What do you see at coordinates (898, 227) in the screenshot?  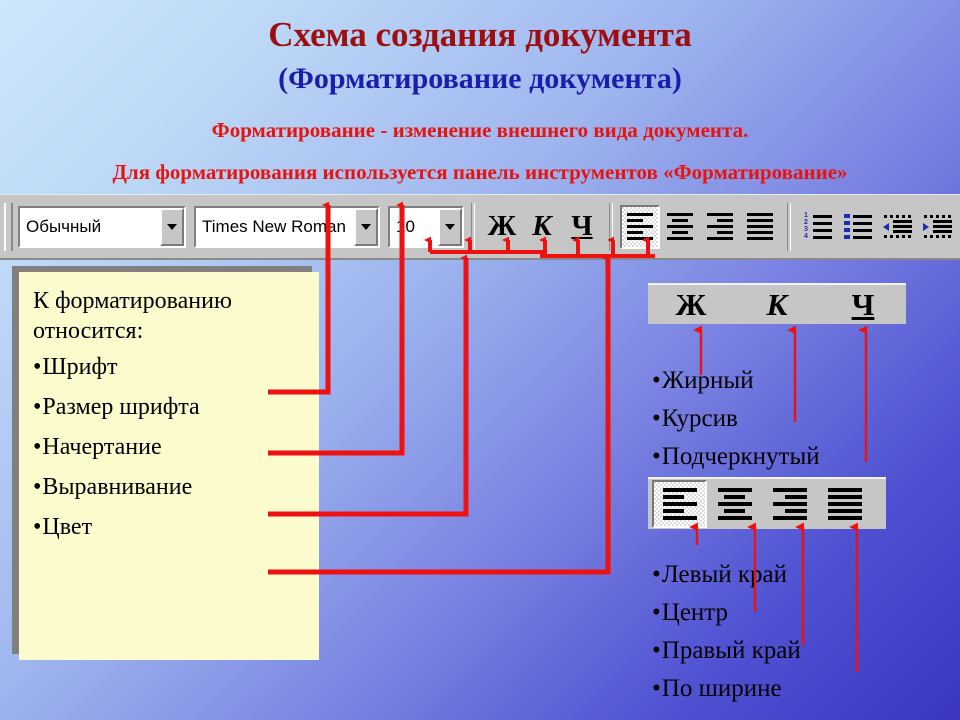 I see `decrease-indent-button` at bounding box center [898, 227].